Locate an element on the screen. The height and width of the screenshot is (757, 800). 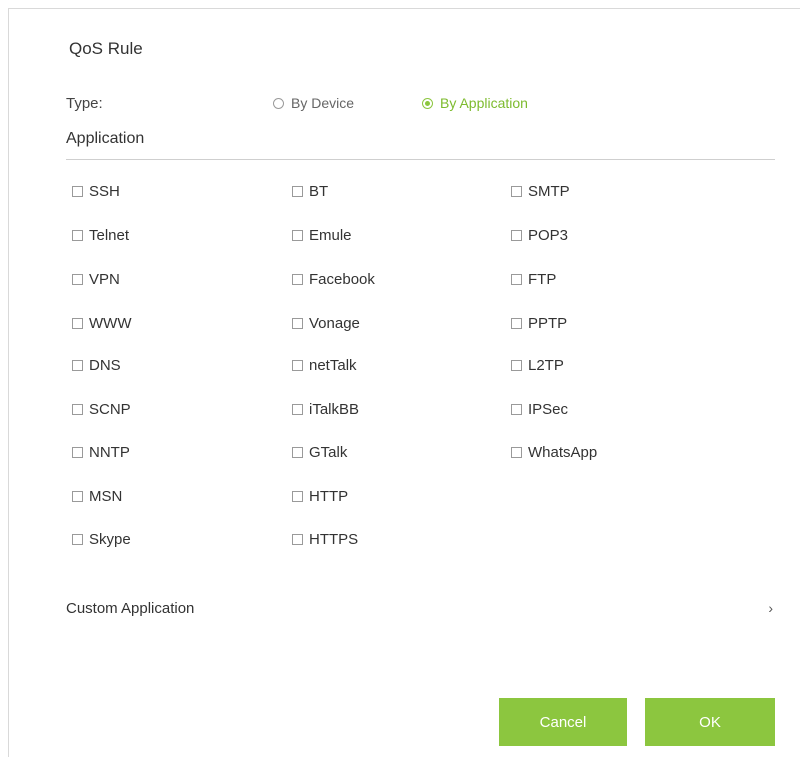
dialog-title: QoS Rule is located at coordinates (106, 48).